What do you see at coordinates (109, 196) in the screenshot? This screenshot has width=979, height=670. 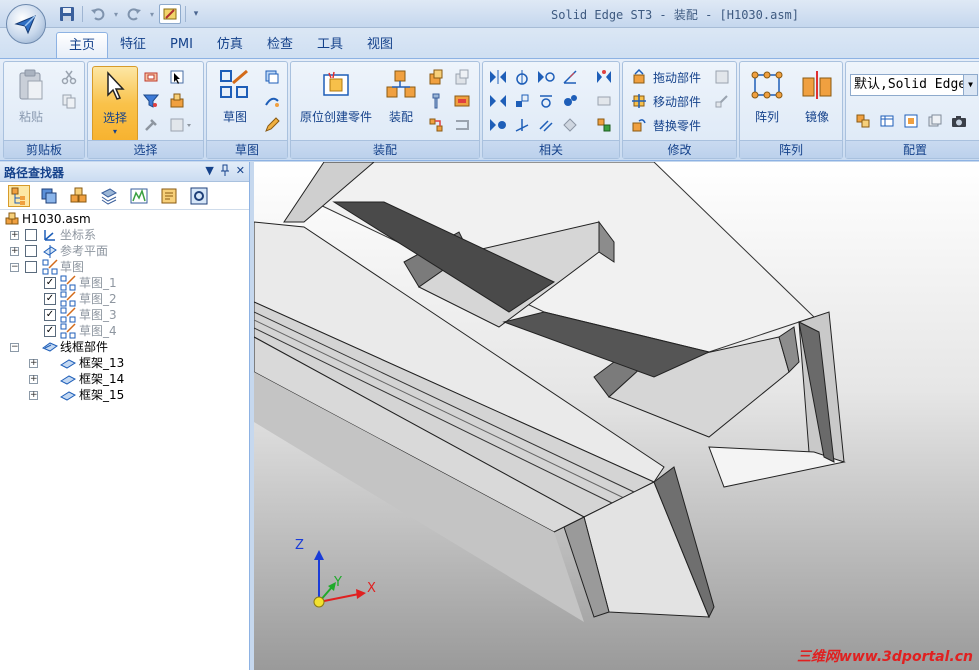 I see `sensors-icon` at bounding box center [109, 196].